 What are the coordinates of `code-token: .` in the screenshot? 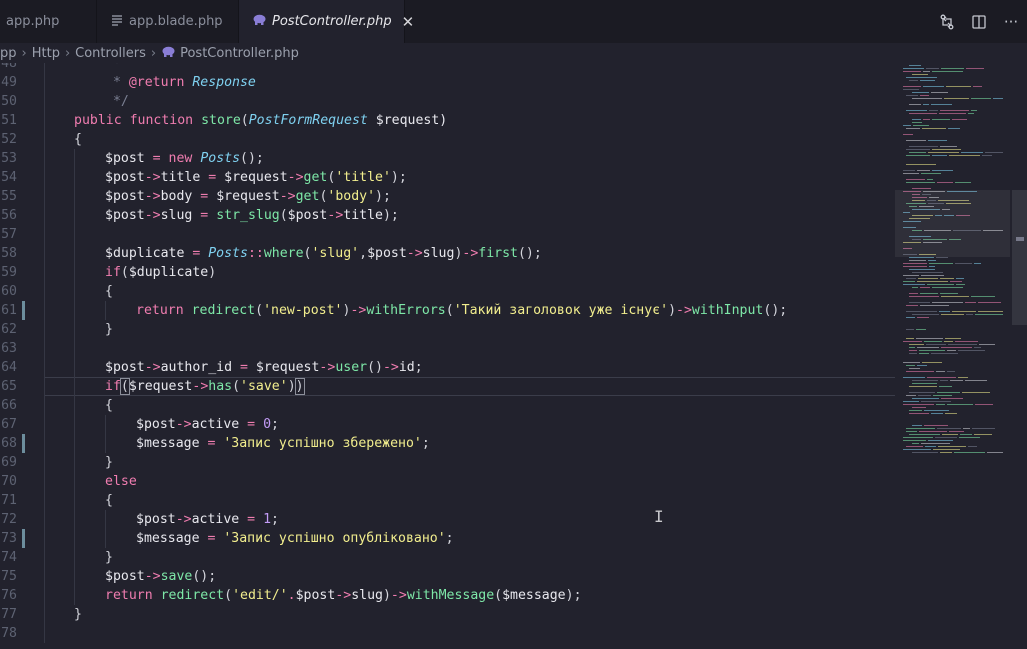 It's located at (291, 595).